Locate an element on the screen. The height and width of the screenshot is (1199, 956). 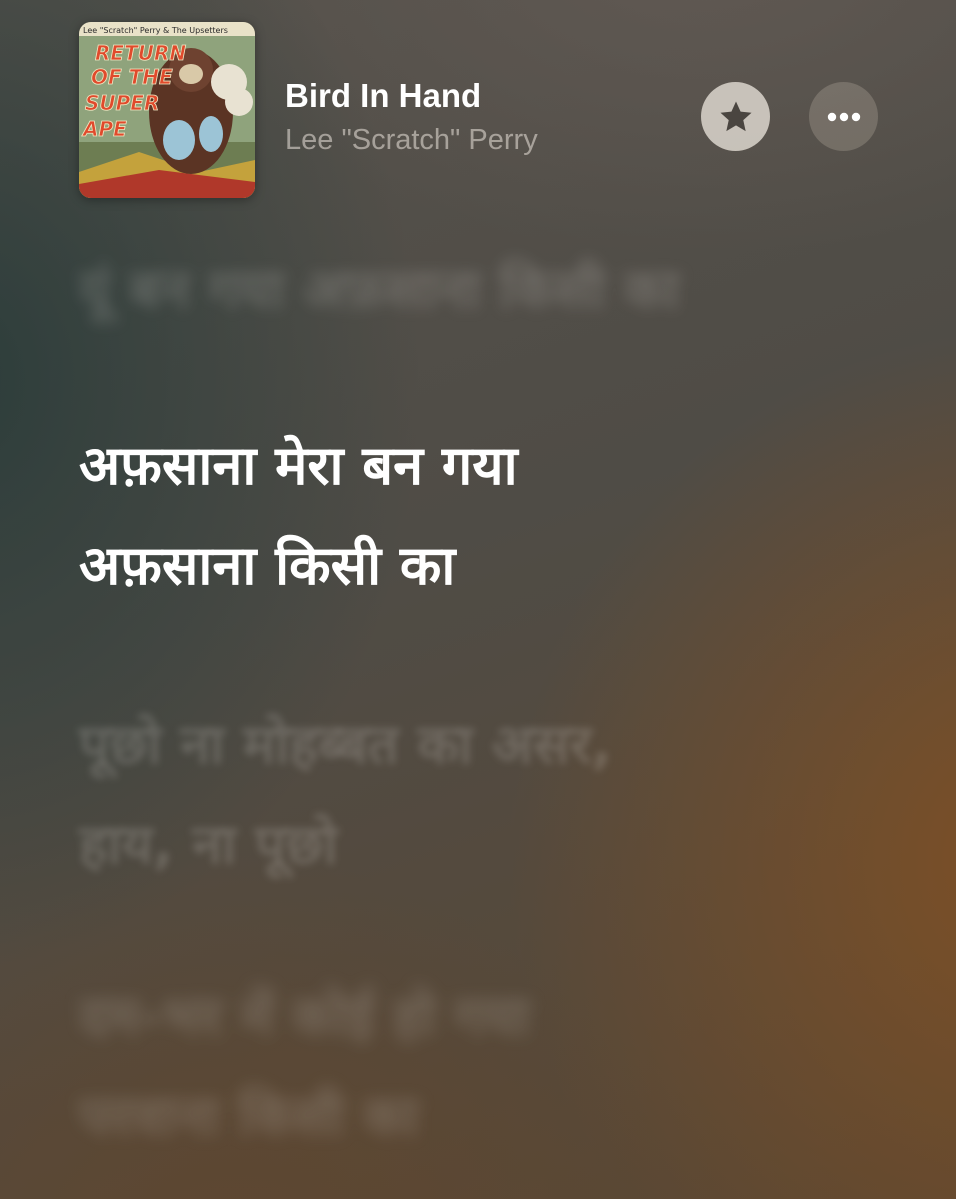
lyric-text: परवाना किसी का is located at coordinates (249, 1116).